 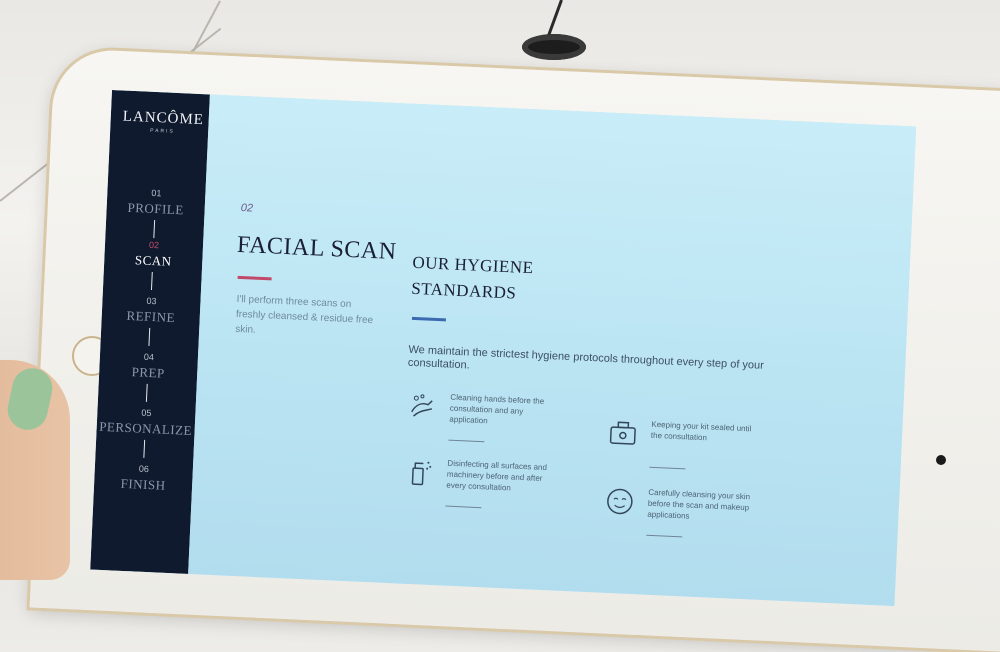 I want to click on step-number: 02, so click(x=154, y=245).